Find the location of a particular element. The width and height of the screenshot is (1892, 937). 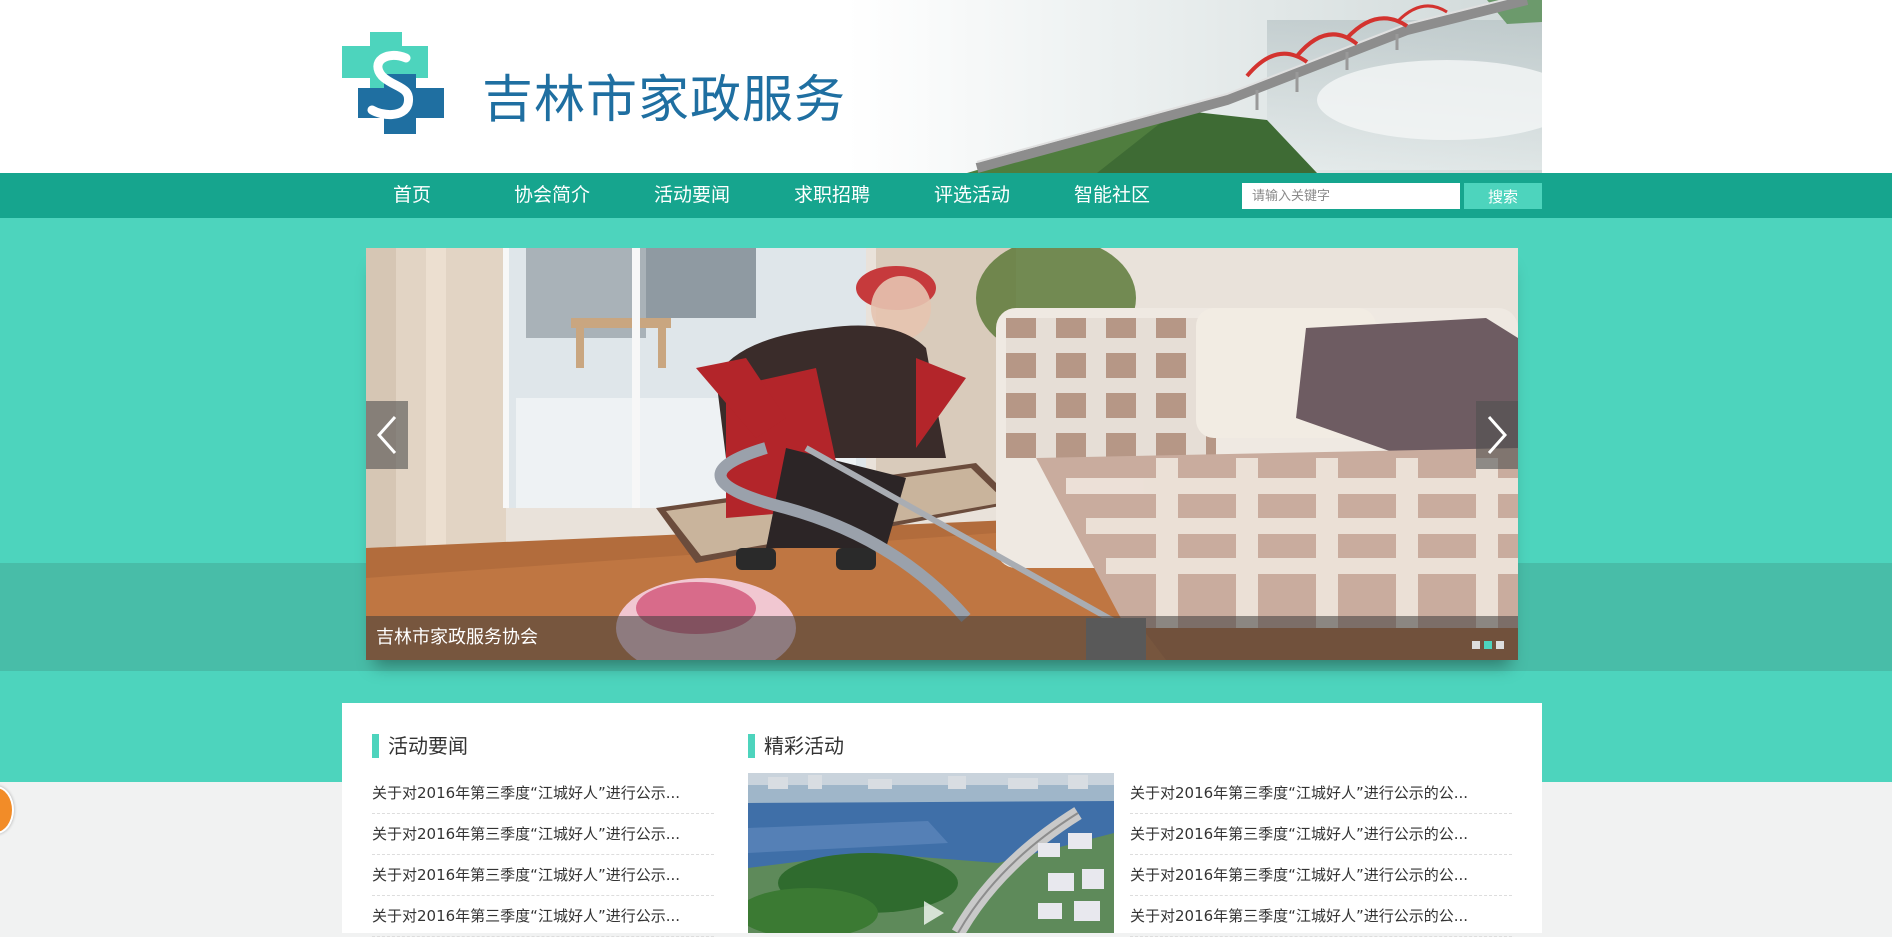

nav-item-about: 协会简介 is located at coordinates (552, 195).